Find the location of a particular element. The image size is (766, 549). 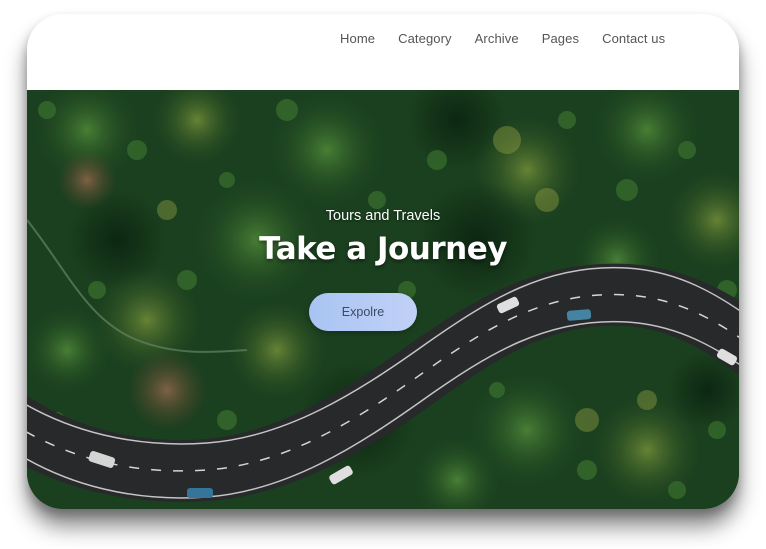

nav-item-category: Category is located at coordinates (425, 38).